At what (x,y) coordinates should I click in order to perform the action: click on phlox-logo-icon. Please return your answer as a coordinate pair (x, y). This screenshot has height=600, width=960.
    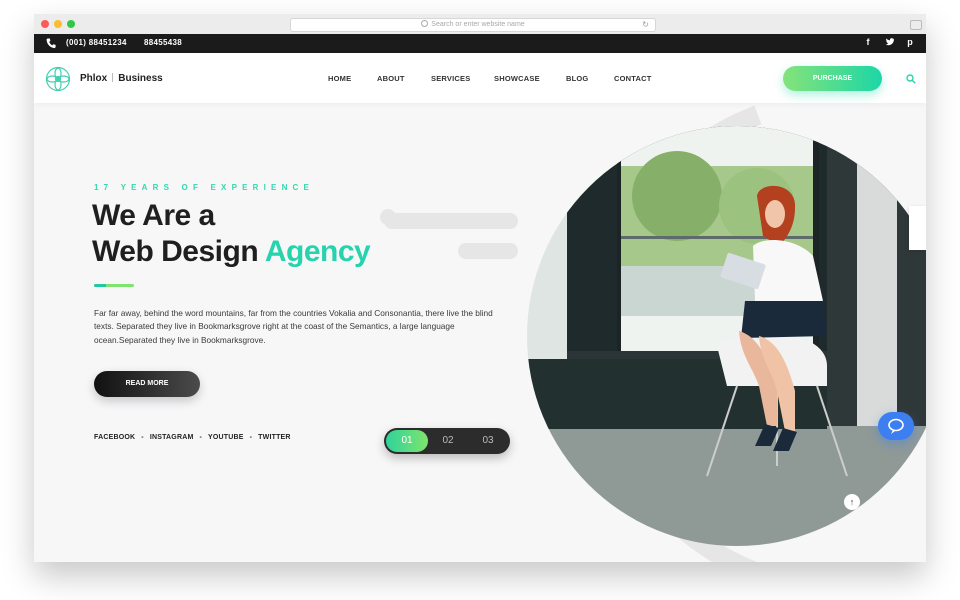
    Looking at the image, I should click on (58, 79).